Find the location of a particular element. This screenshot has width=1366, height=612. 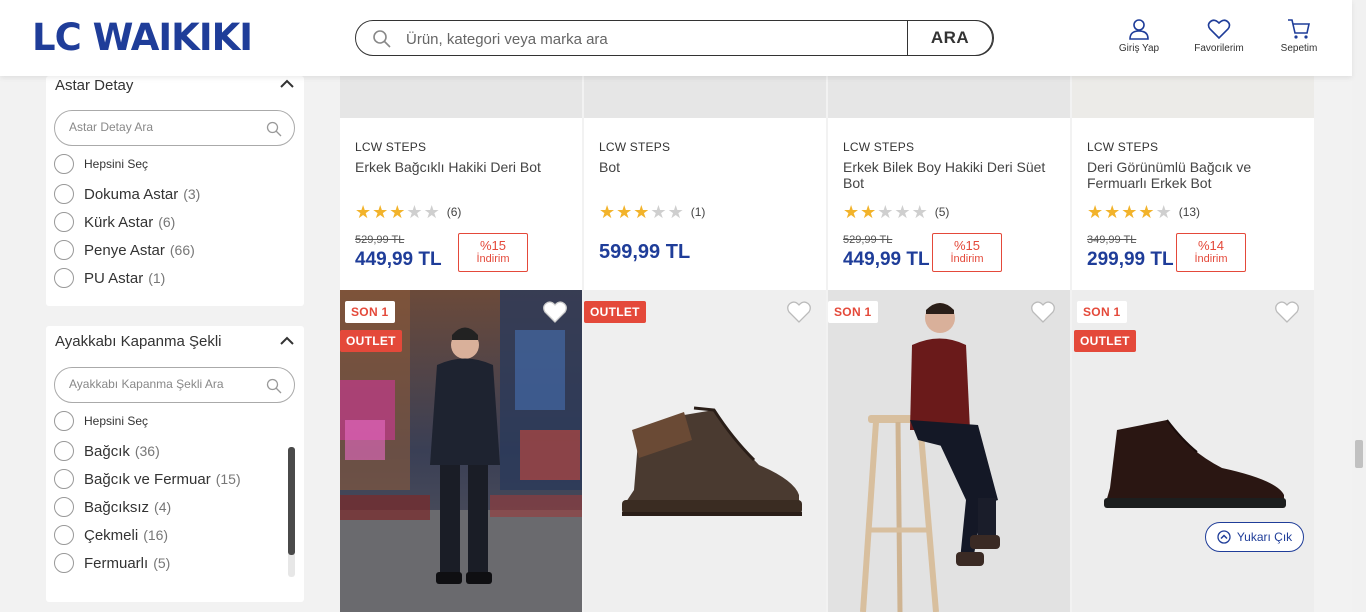

filter-option: Bağcık ve Fermuar (15) is located at coordinates (147, 479).